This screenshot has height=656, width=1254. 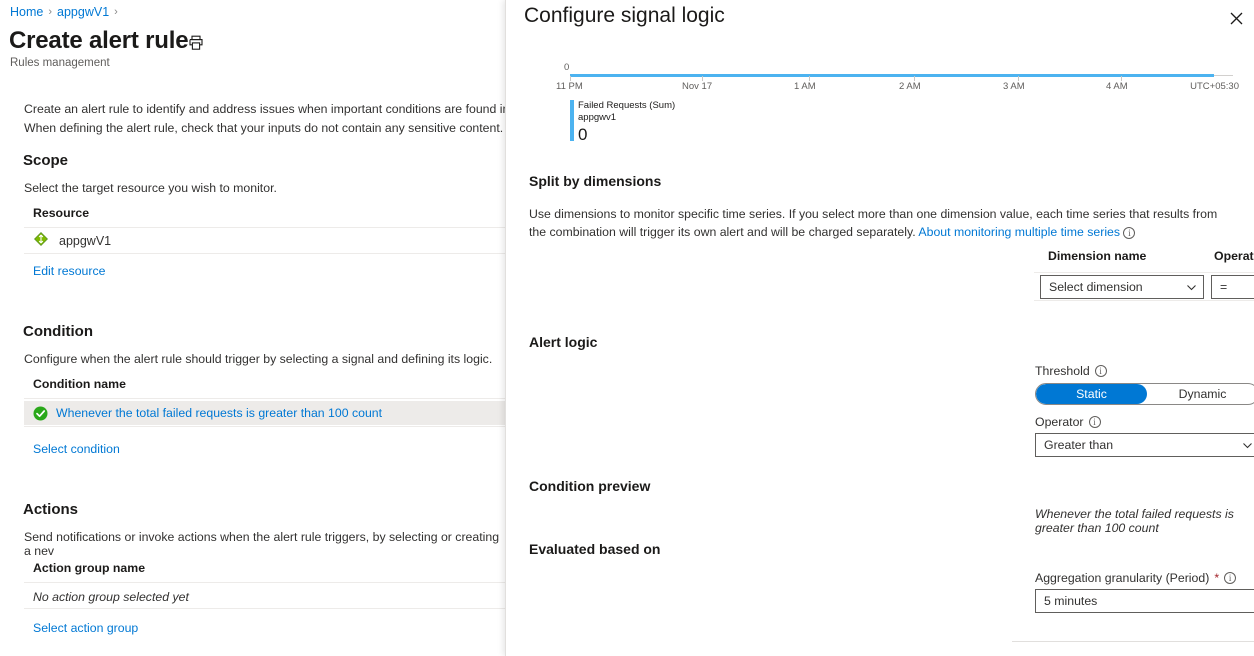 What do you see at coordinates (41, 240) in the screenshot?
I see `application-gateway-icon` at bounding box center [41, 240].